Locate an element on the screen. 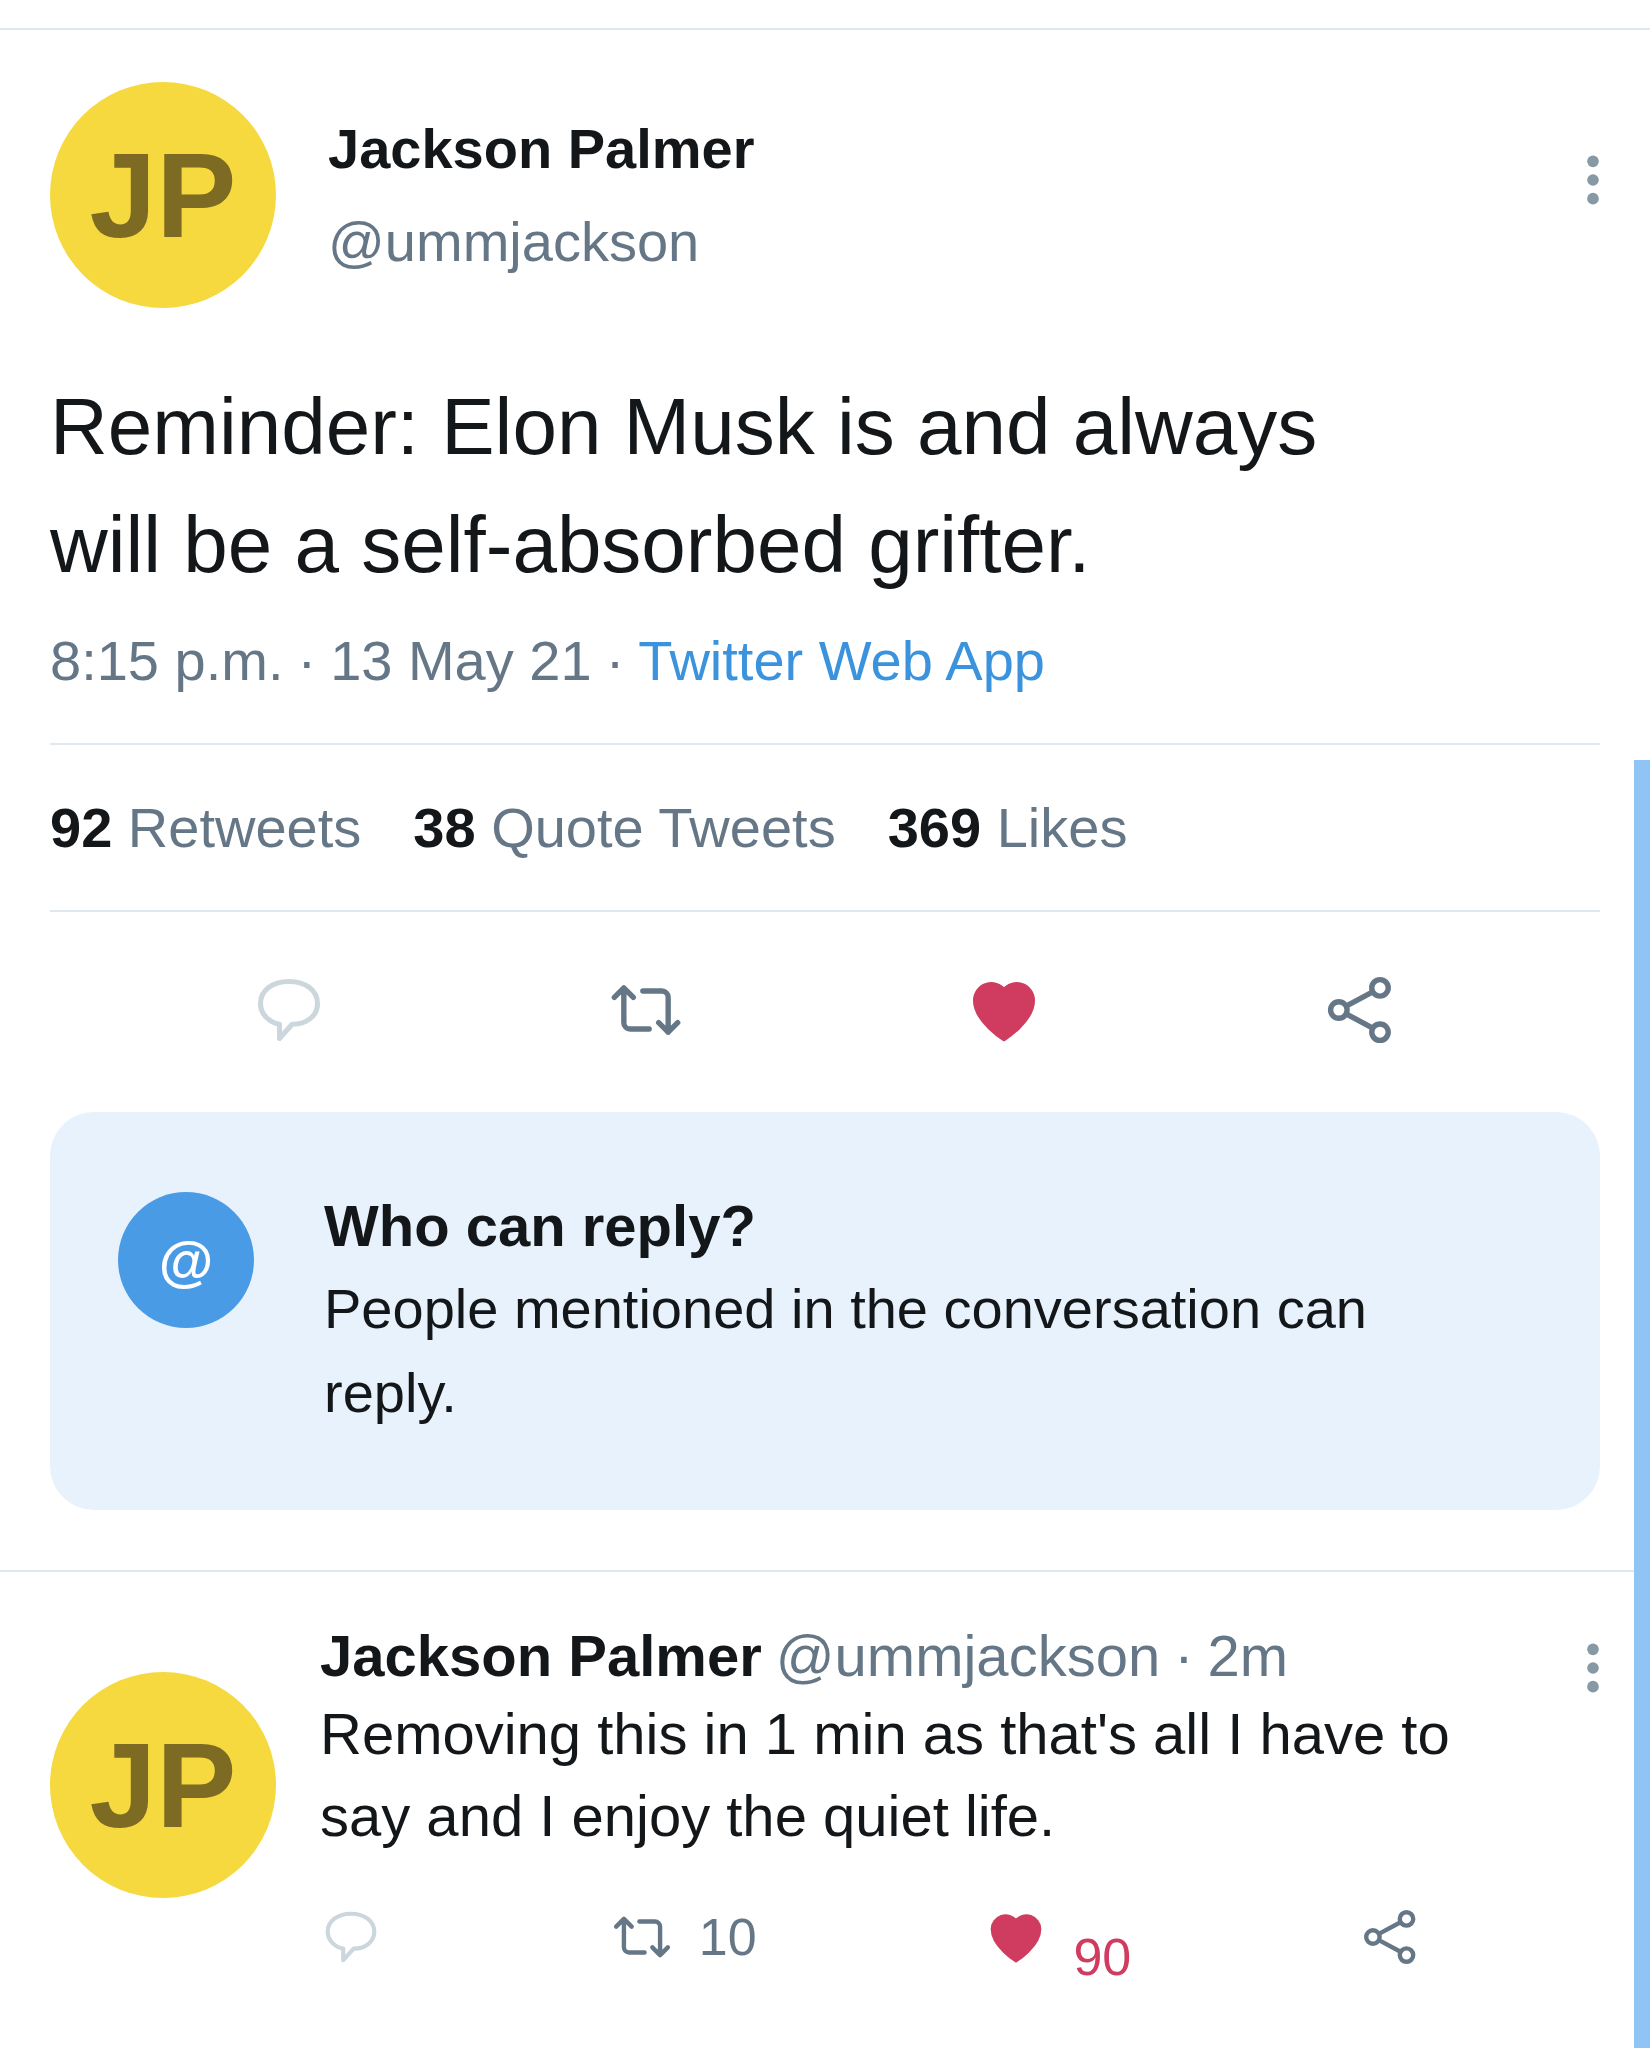  tweet-text: Removing this in 1 min as that's all I have to say and I enjoy the quiet life. is located at coordinates (885, 1775).